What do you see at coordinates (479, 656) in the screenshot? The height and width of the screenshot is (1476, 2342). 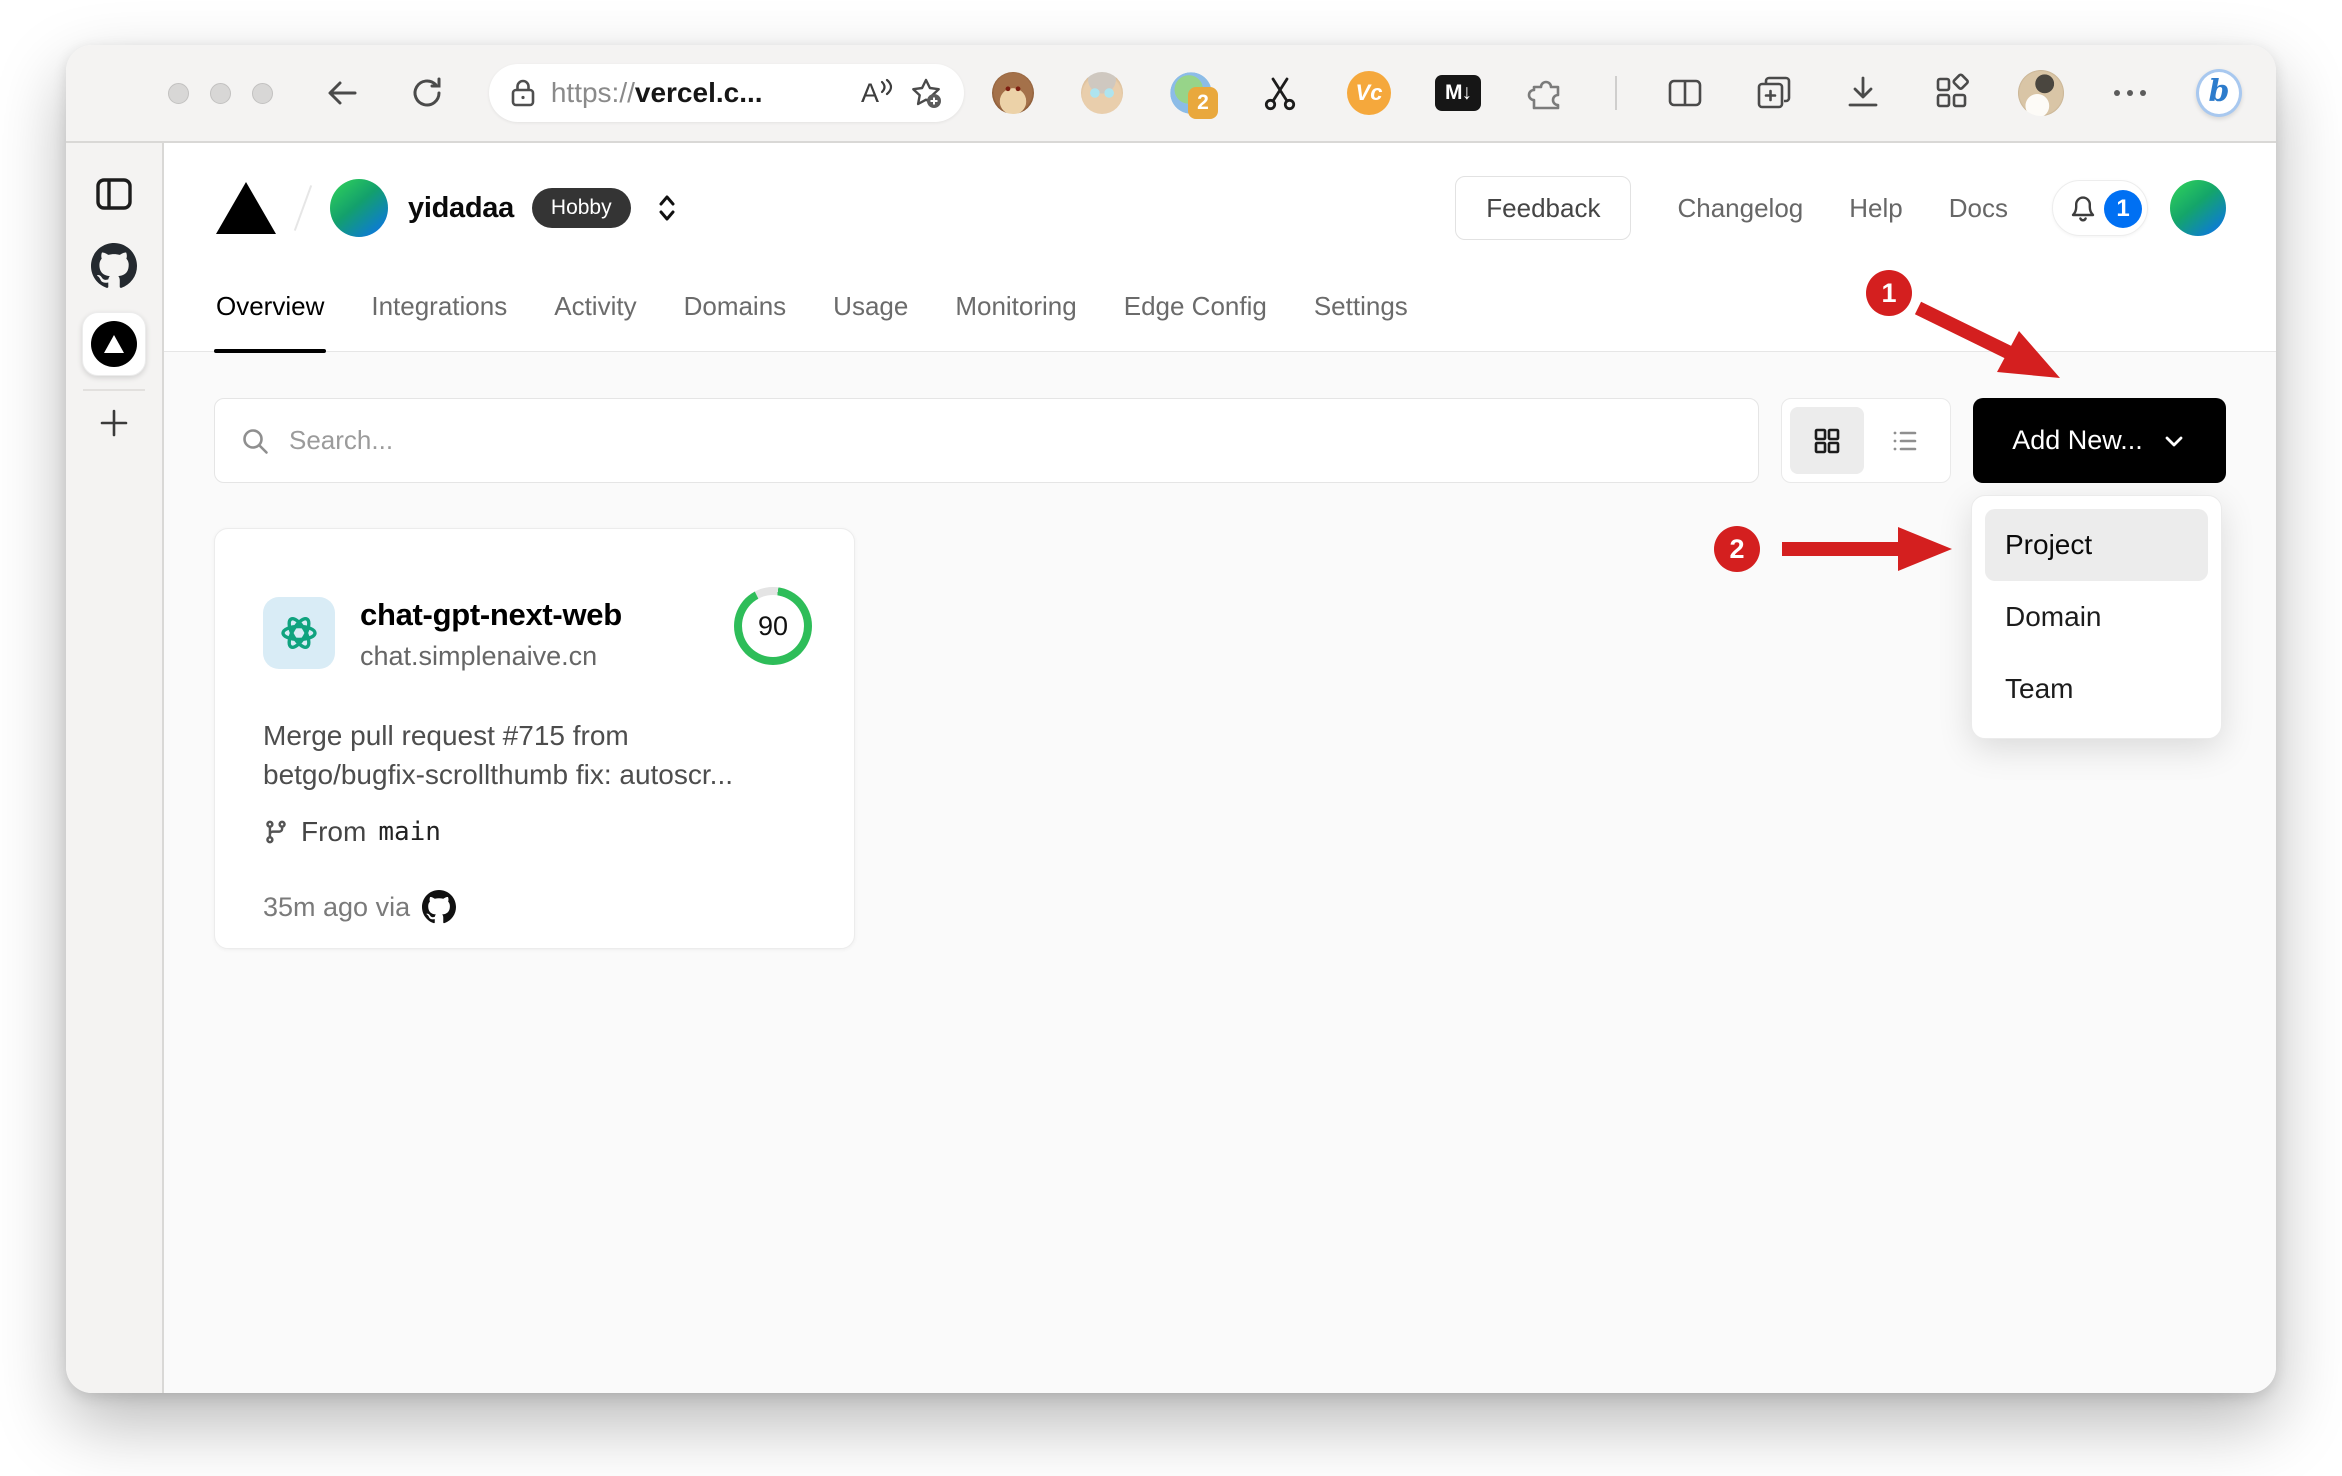 I see `project-domain: chat.simplenaive.cn` at bounding box center [479, 656].